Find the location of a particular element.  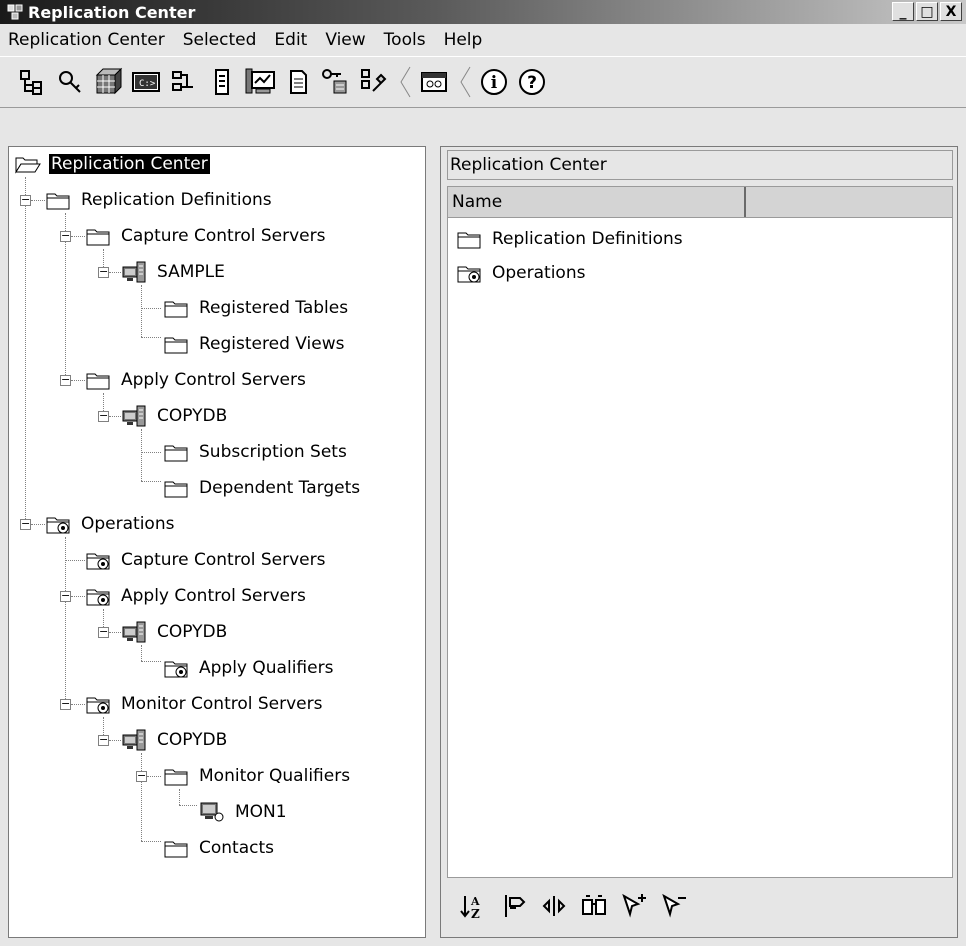

detail-toolbar: AZ is located at coordinates (700, 906).